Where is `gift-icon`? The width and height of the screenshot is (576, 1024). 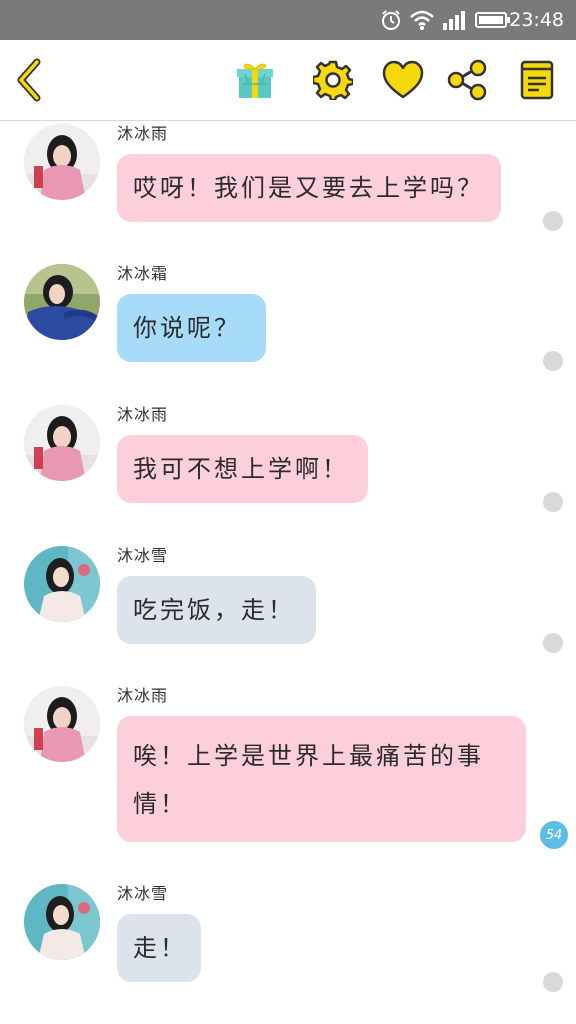
gift-icon is located at coordinates (255, 80).